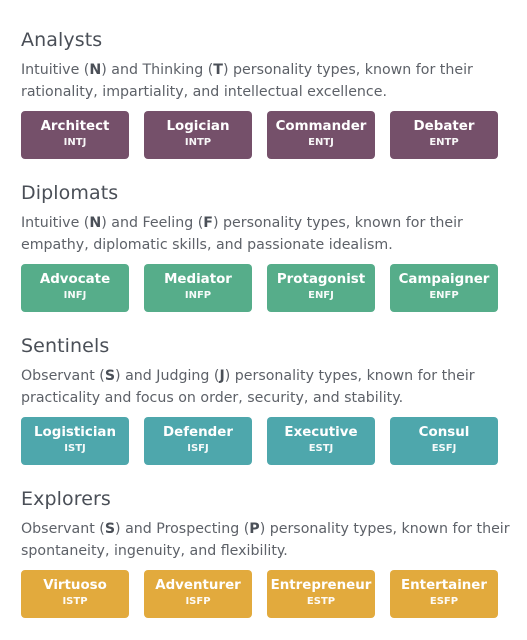 Image resolution: width=527 pixels, height=640 pixels. I want to click on type-card-commander: Commander ENTJ, so click(321, 135).